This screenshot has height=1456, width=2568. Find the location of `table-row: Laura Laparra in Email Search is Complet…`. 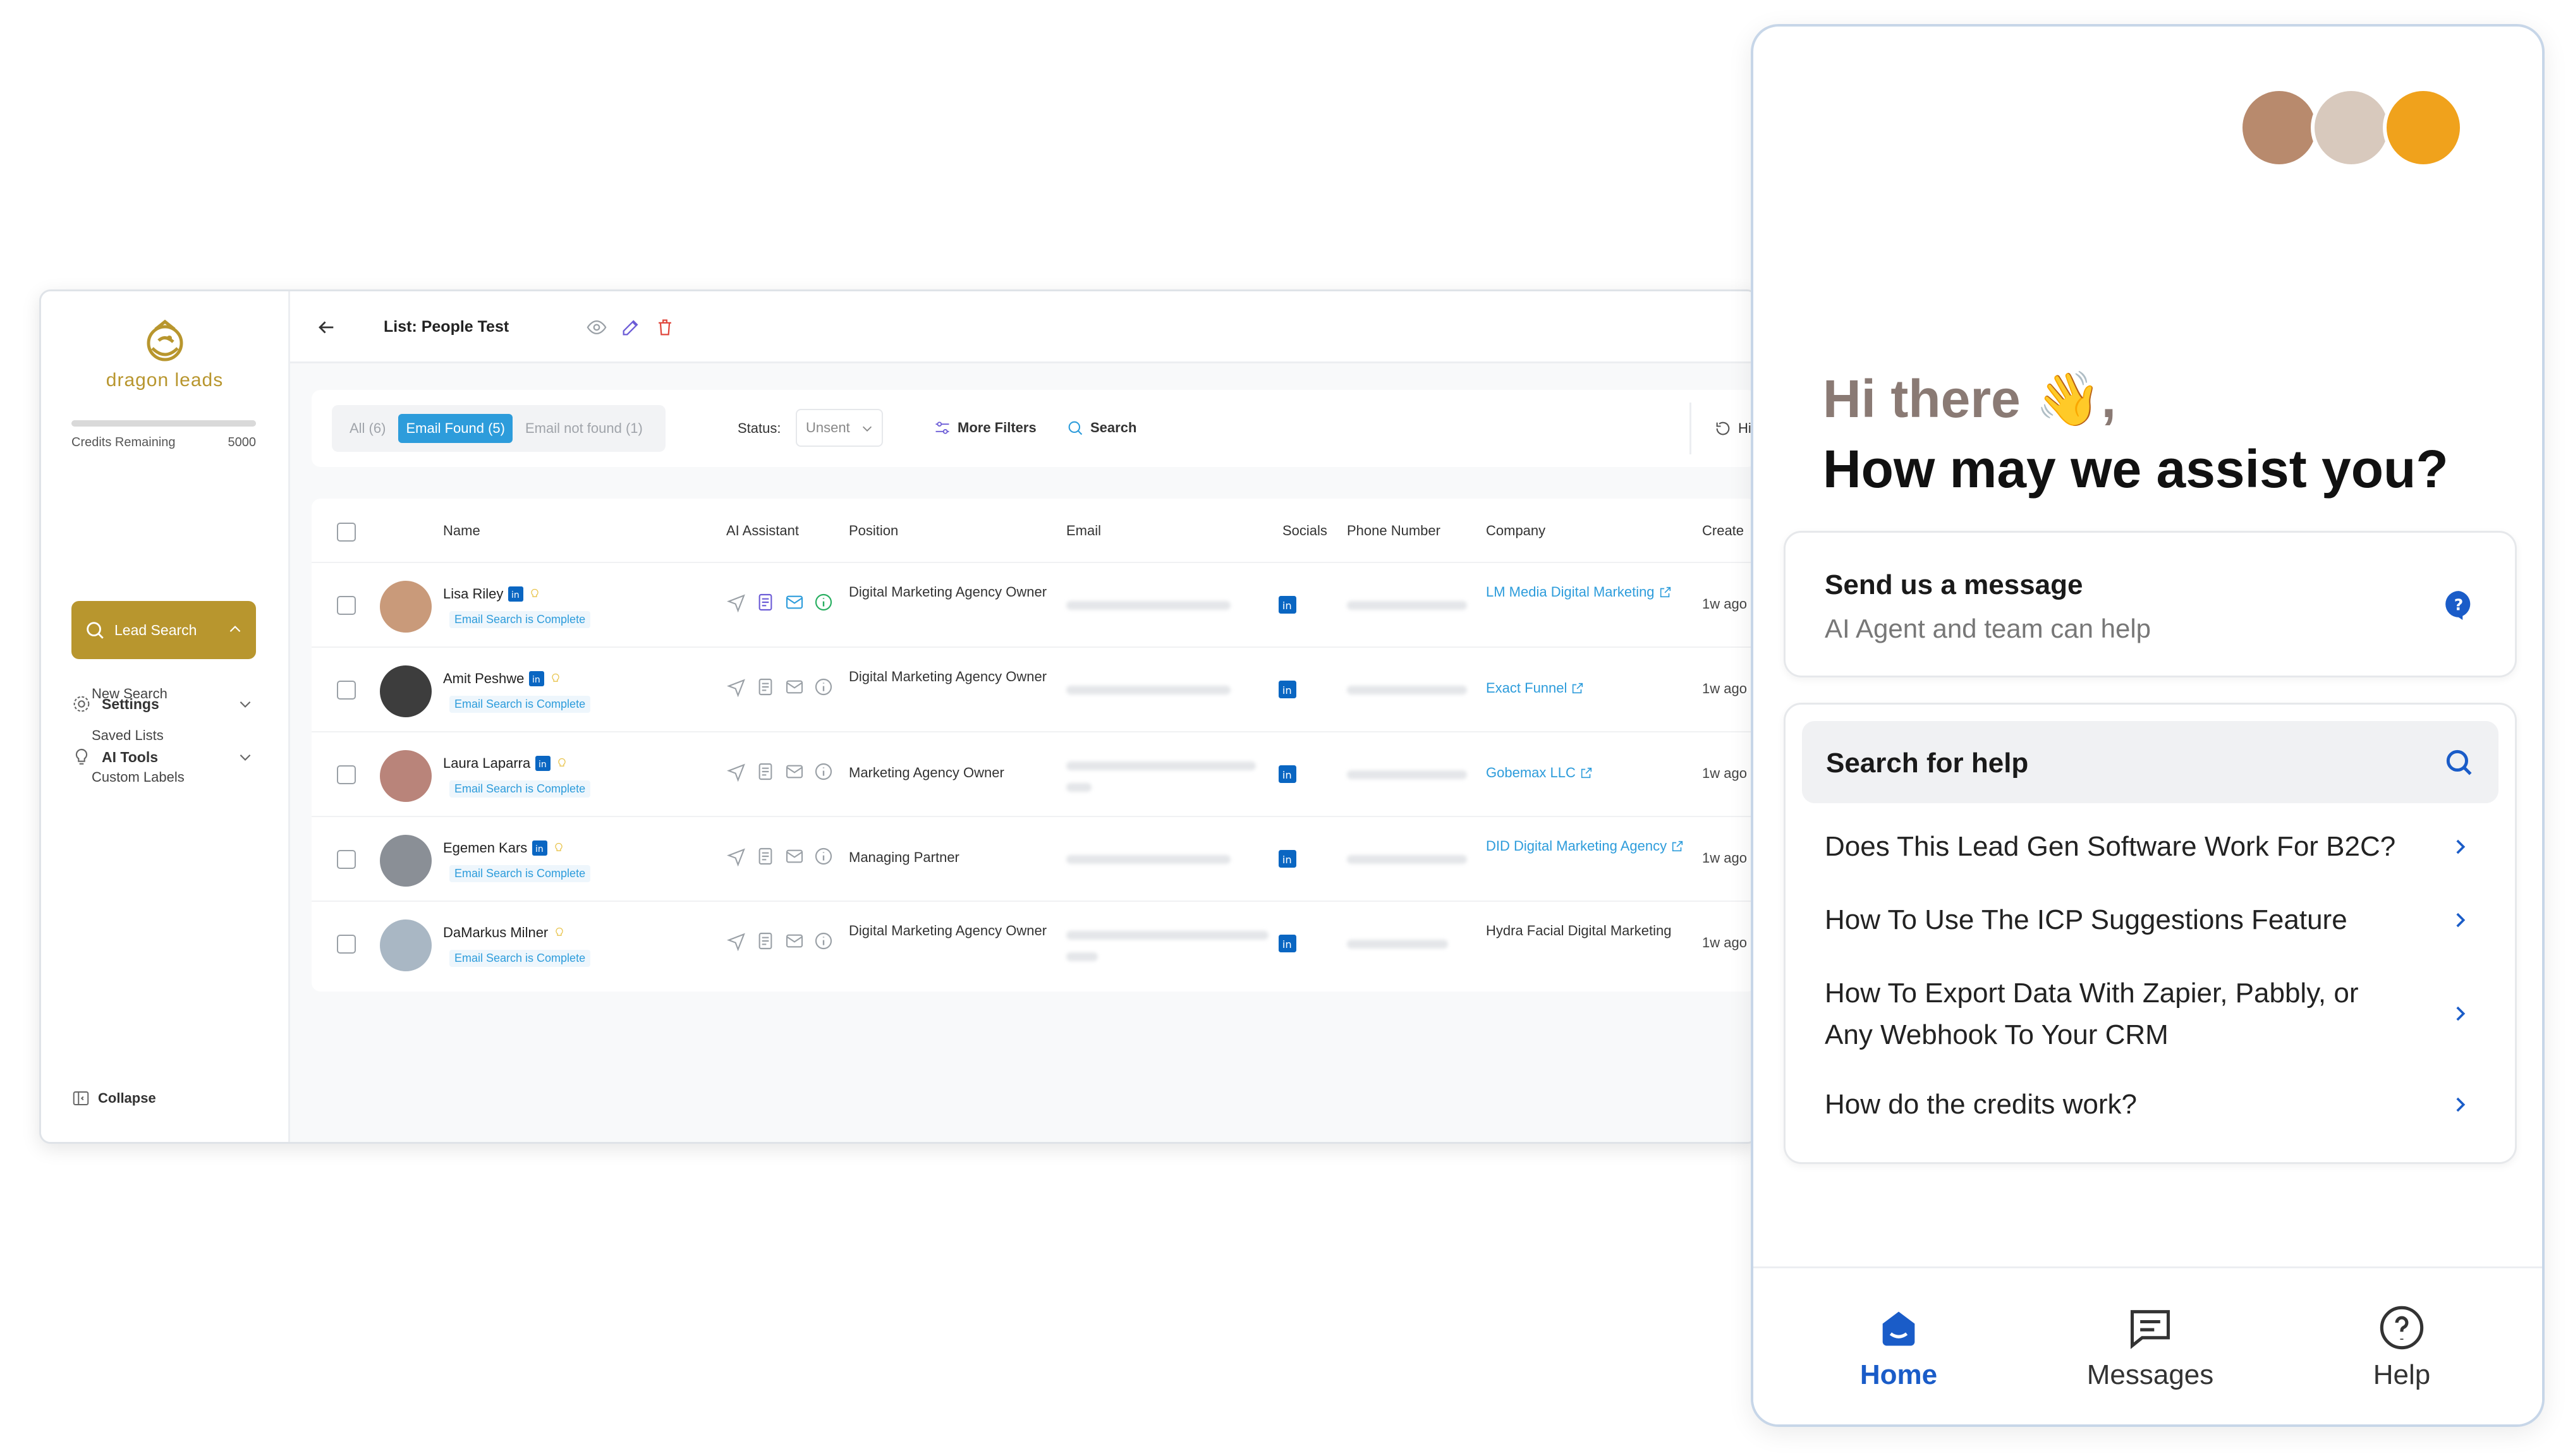

table-row: Laura Laparra in Email Search is Complet… is located at coordinates (1034, 773).